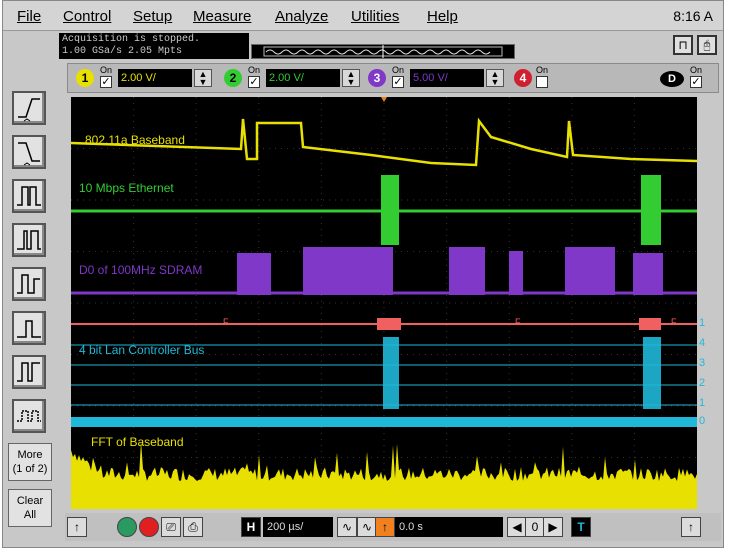 The image size is (729, 555). I want to click on pattern-trigger-button, so click(29, 416).